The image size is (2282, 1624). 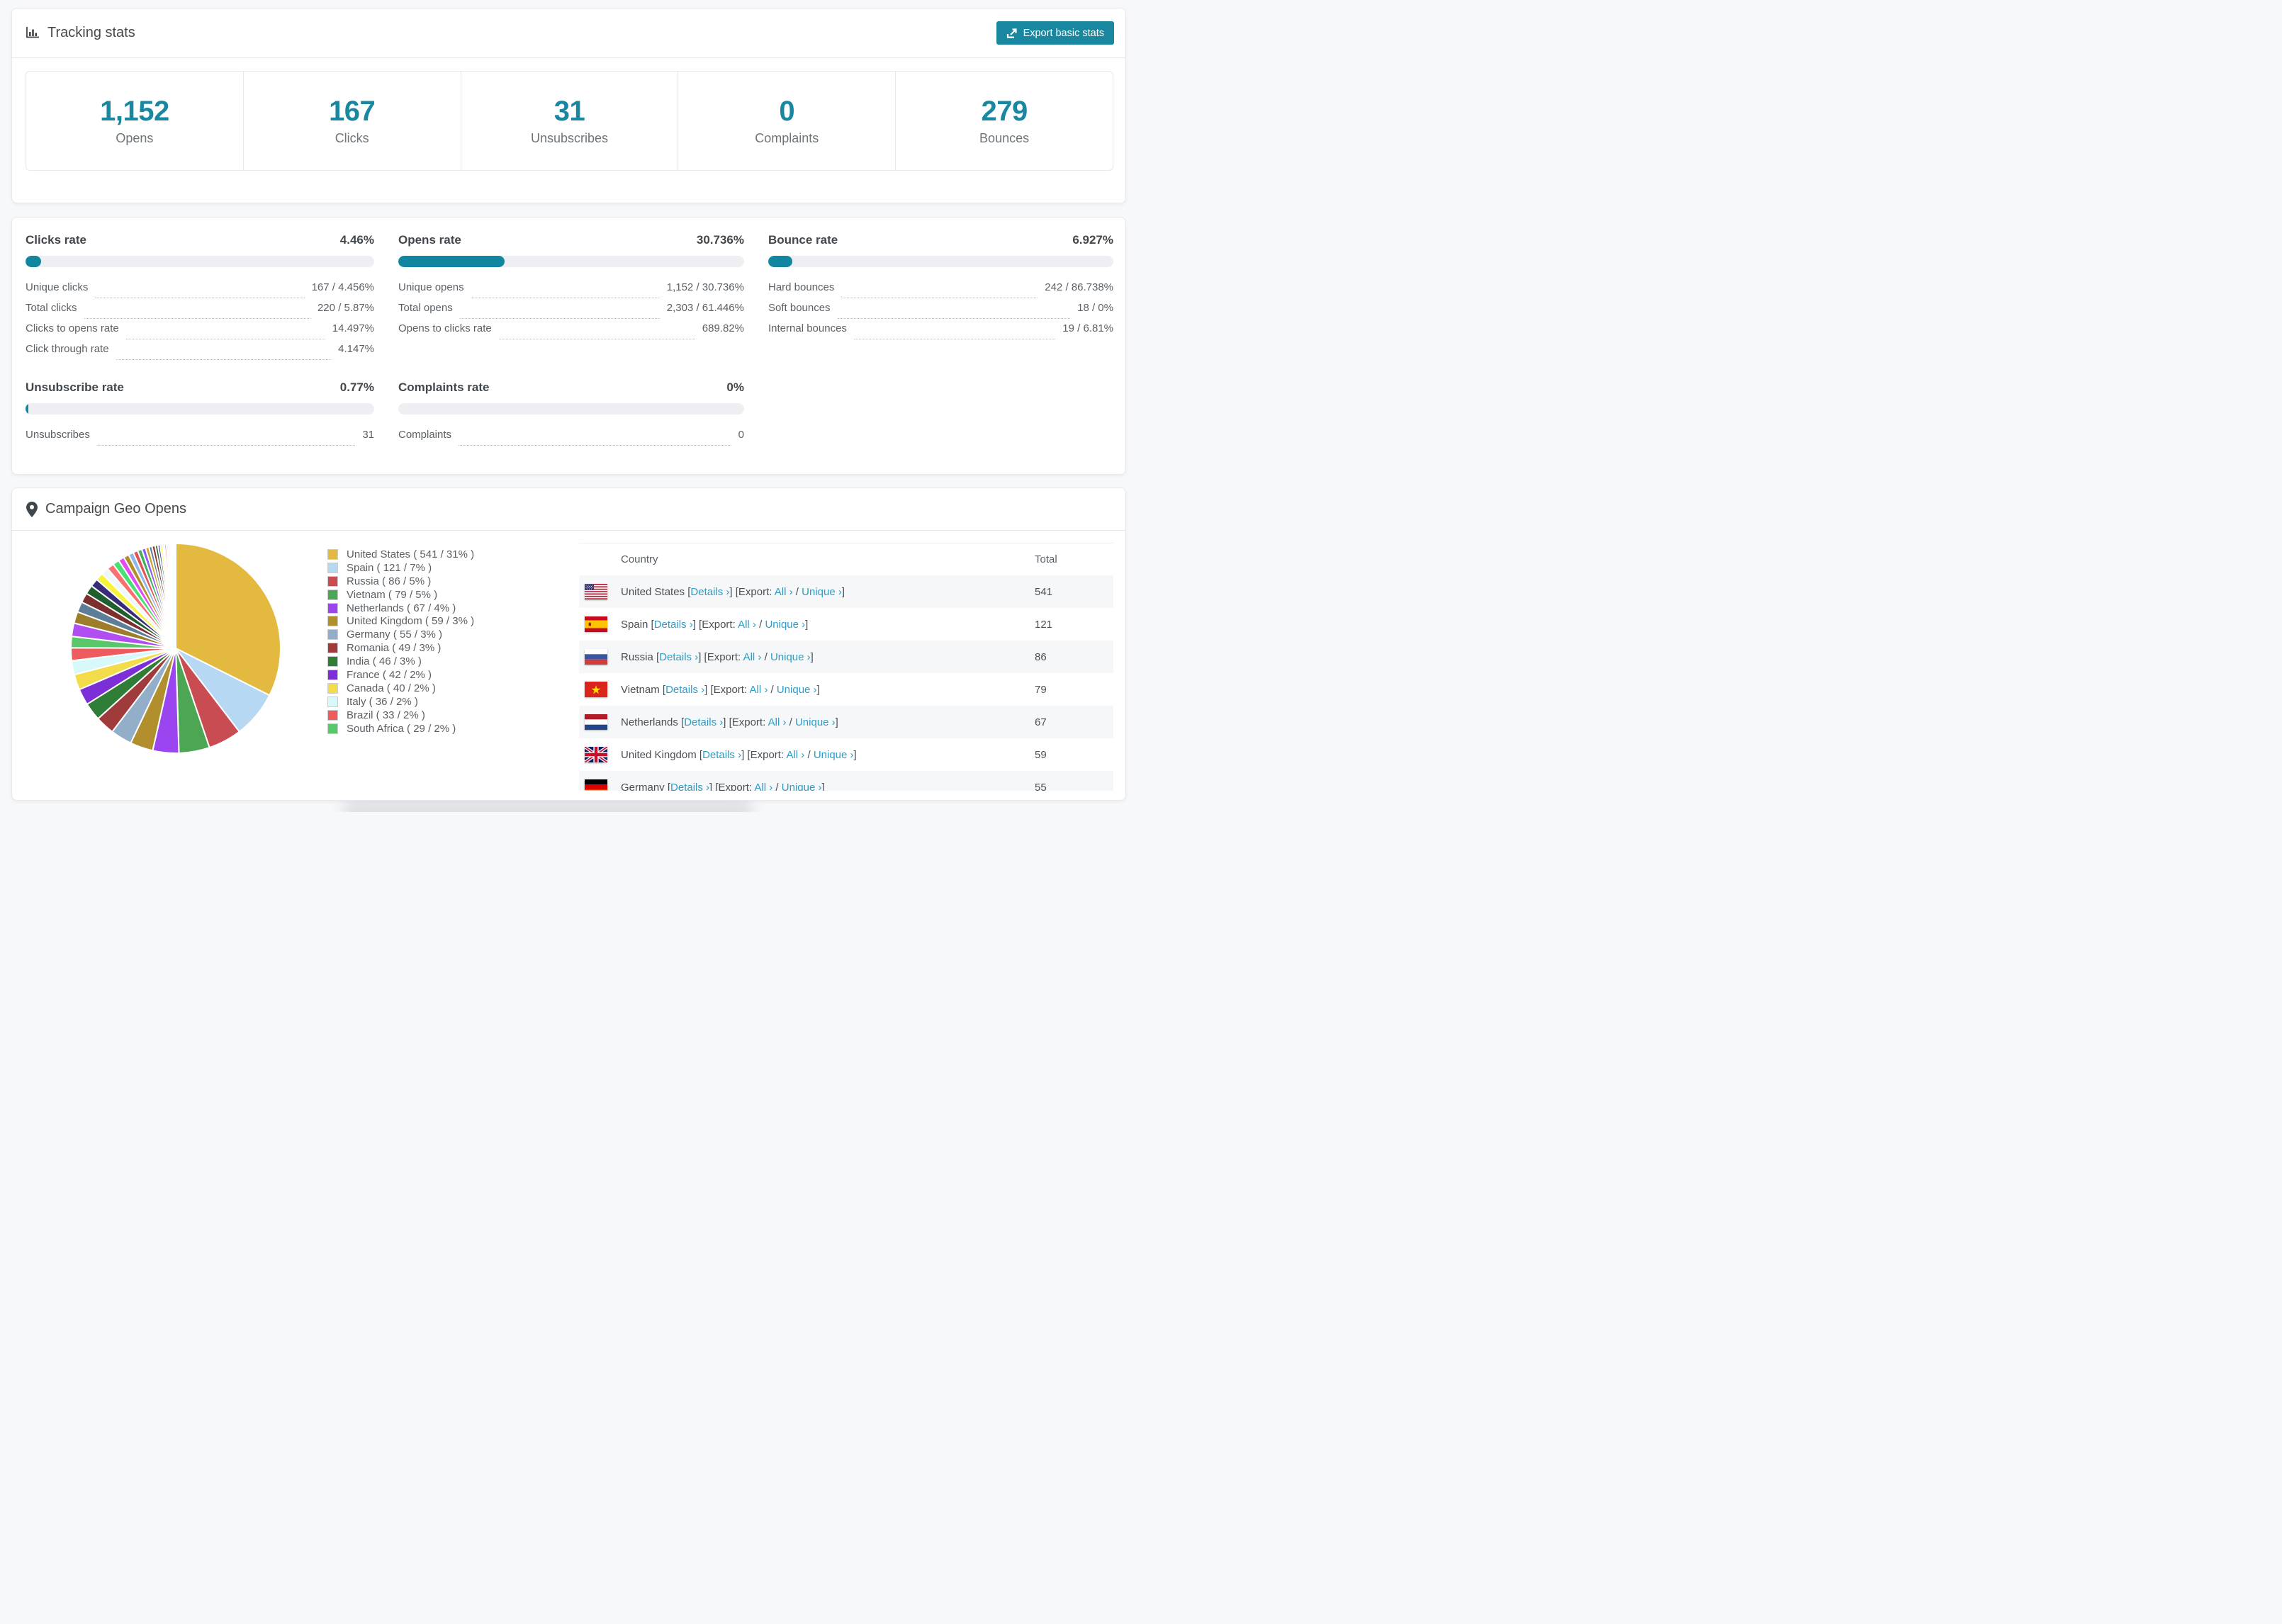 I want to click on bounces-count: 279, so click(x=1004, y=112).